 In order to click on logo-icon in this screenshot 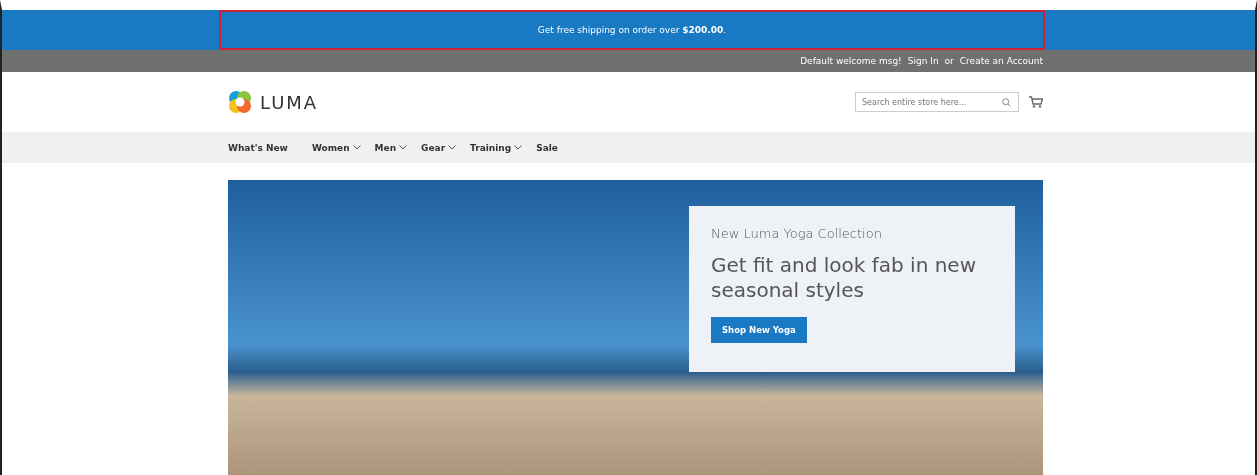, I will do `click(240, 102)`.